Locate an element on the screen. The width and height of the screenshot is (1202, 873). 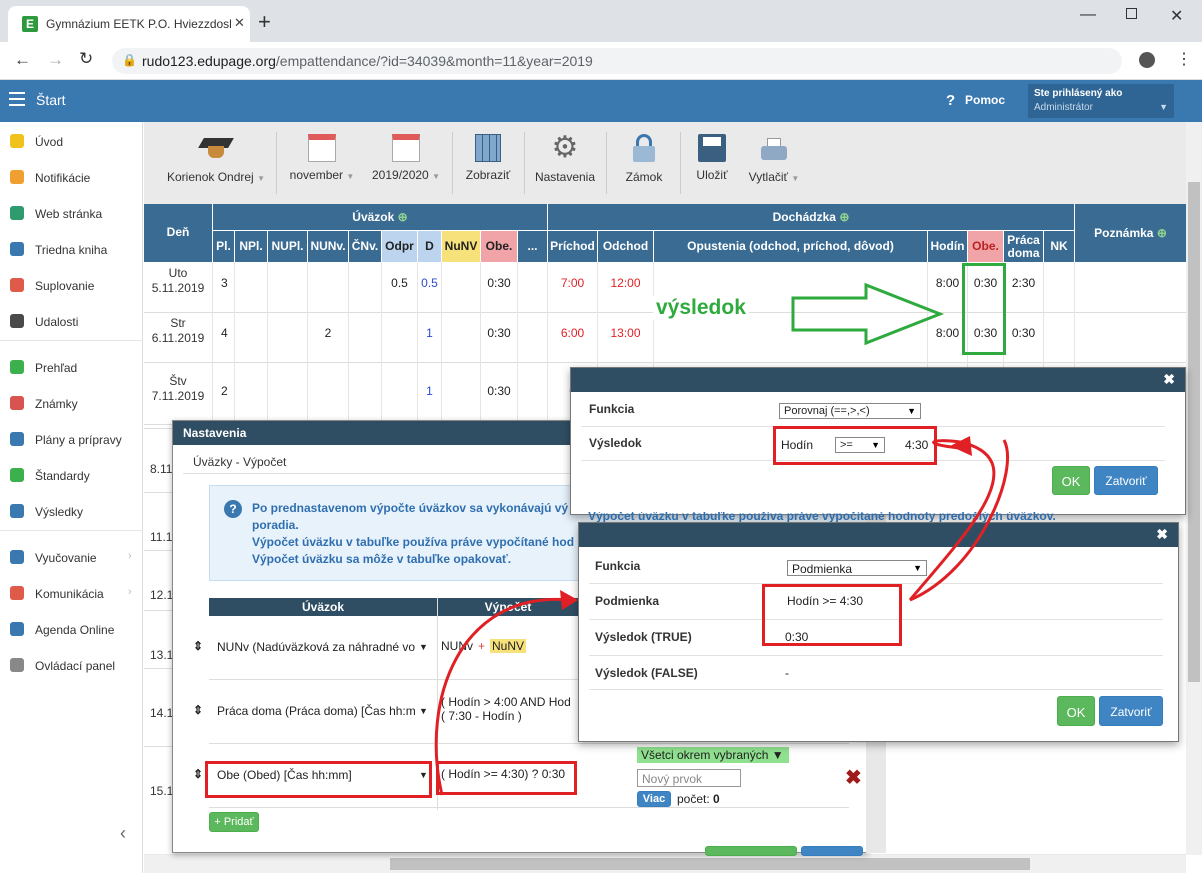
login-box: Ste prihlásený ako Administrátor ▼ is located at coordinates (1101, 101).